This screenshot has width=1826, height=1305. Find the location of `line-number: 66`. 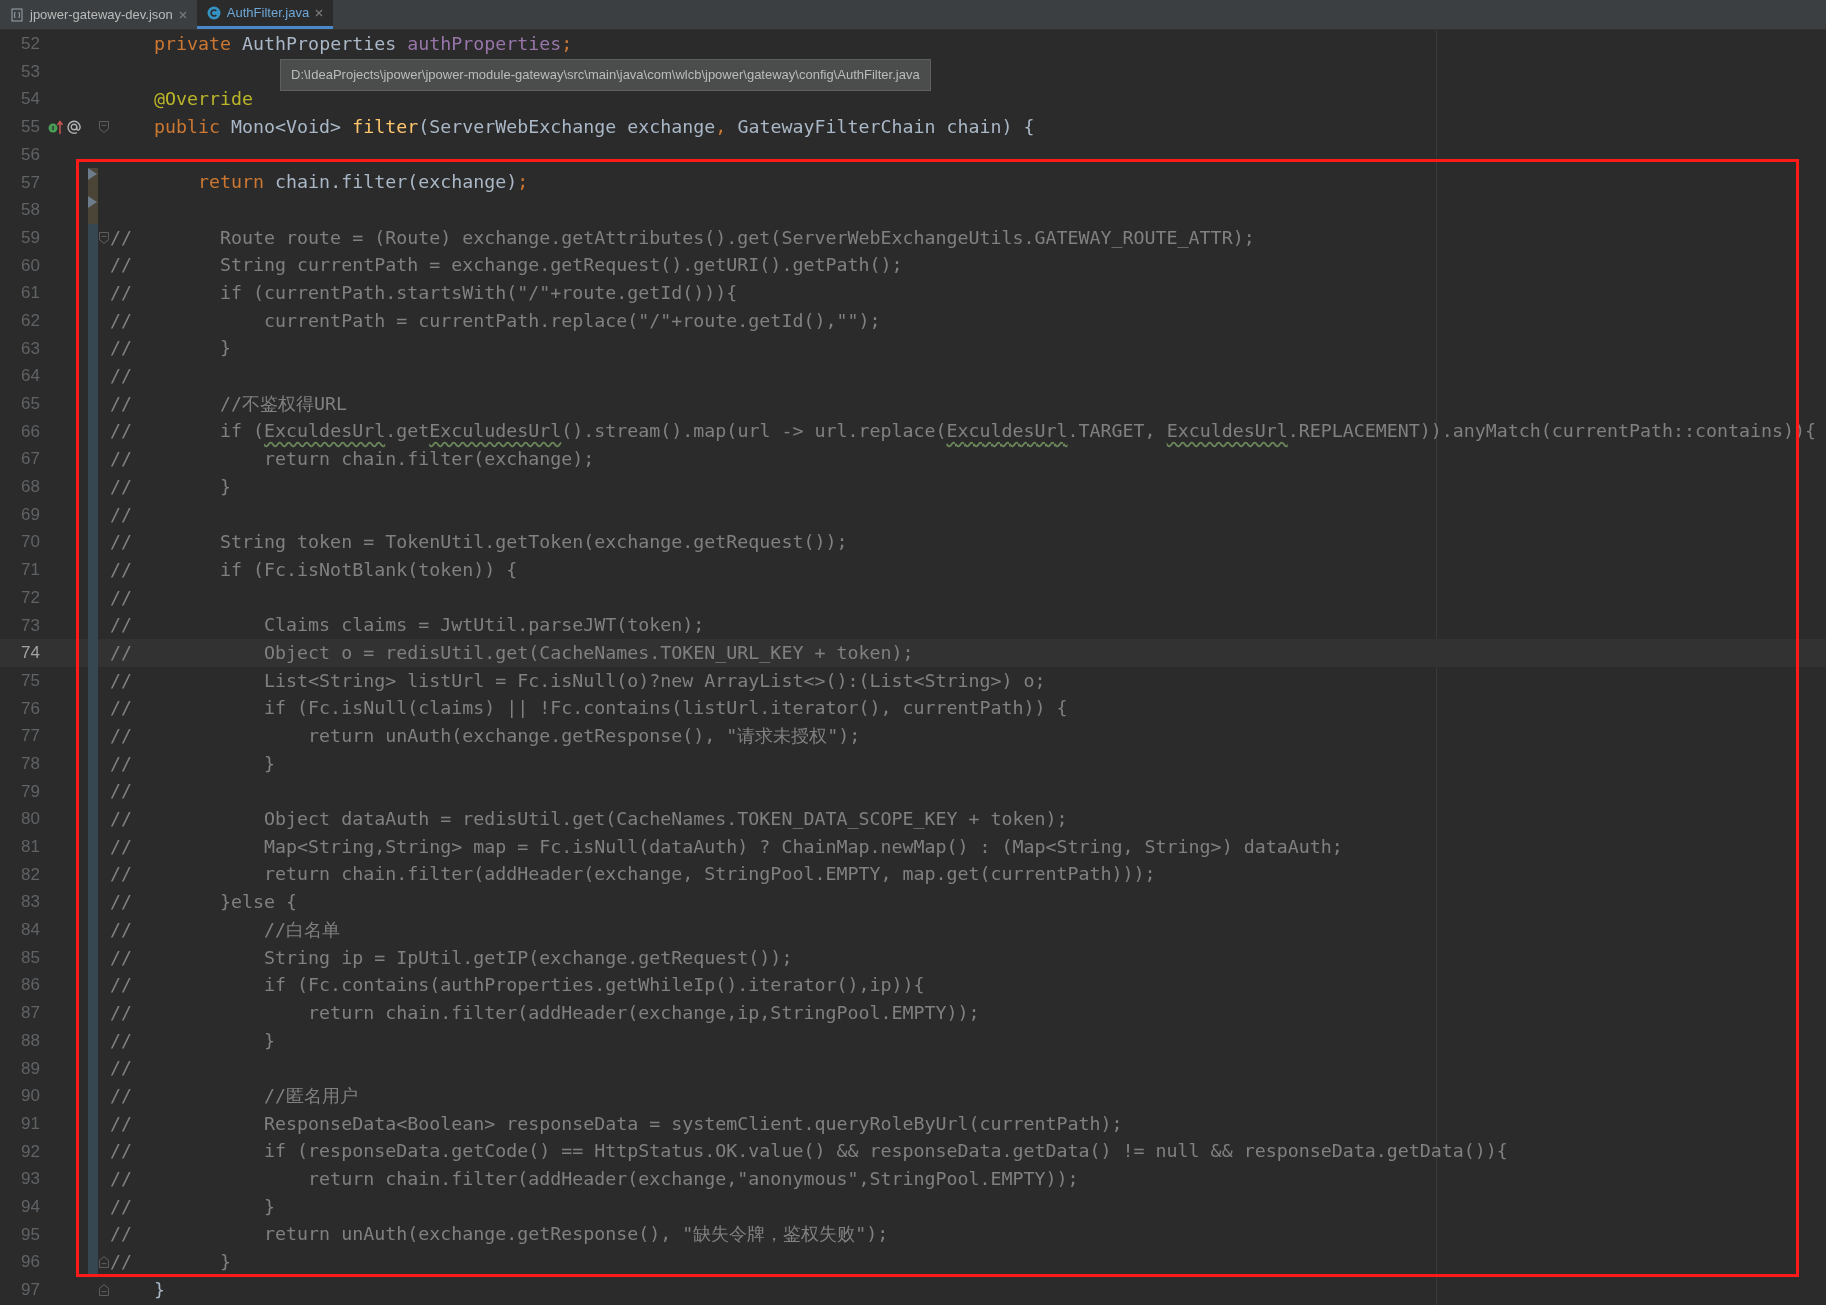

line-number: 66 is located at coordinates (30, 431).